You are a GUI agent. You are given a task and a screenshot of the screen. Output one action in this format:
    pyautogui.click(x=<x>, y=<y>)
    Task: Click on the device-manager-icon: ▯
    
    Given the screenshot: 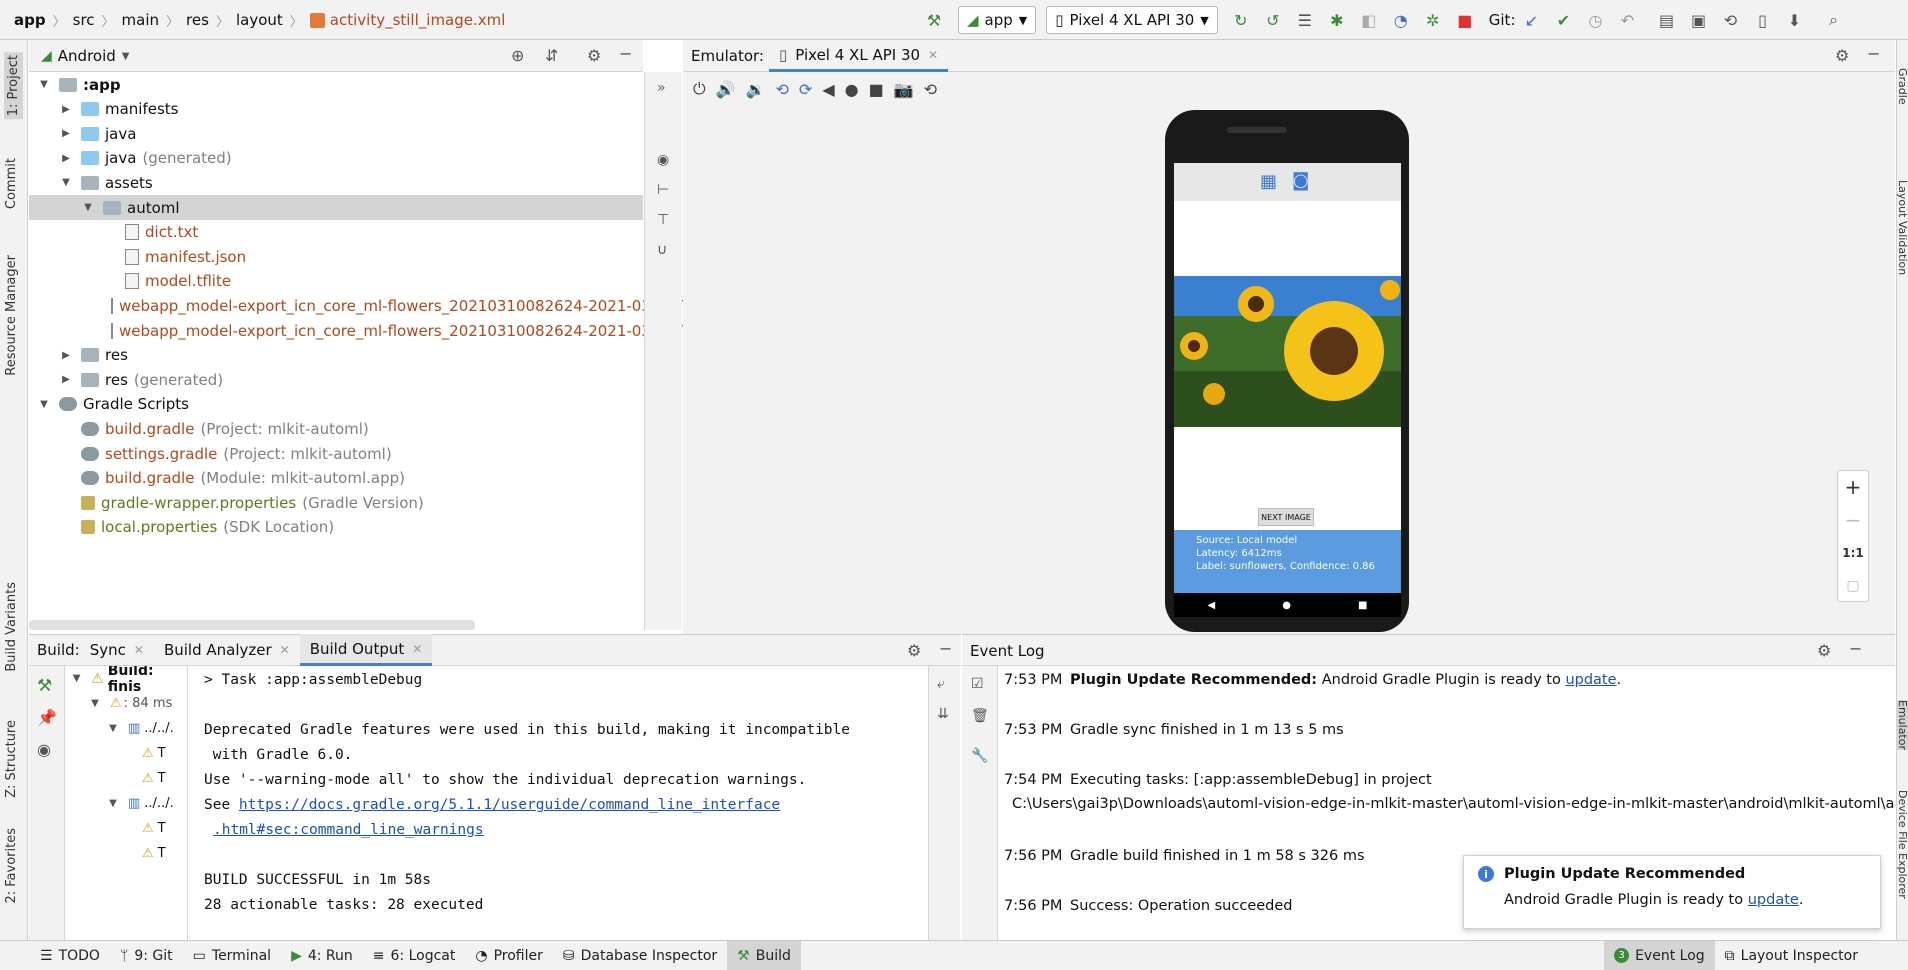 What is the action you would take?
    pyautogui.click(x=1763, y=20)
    